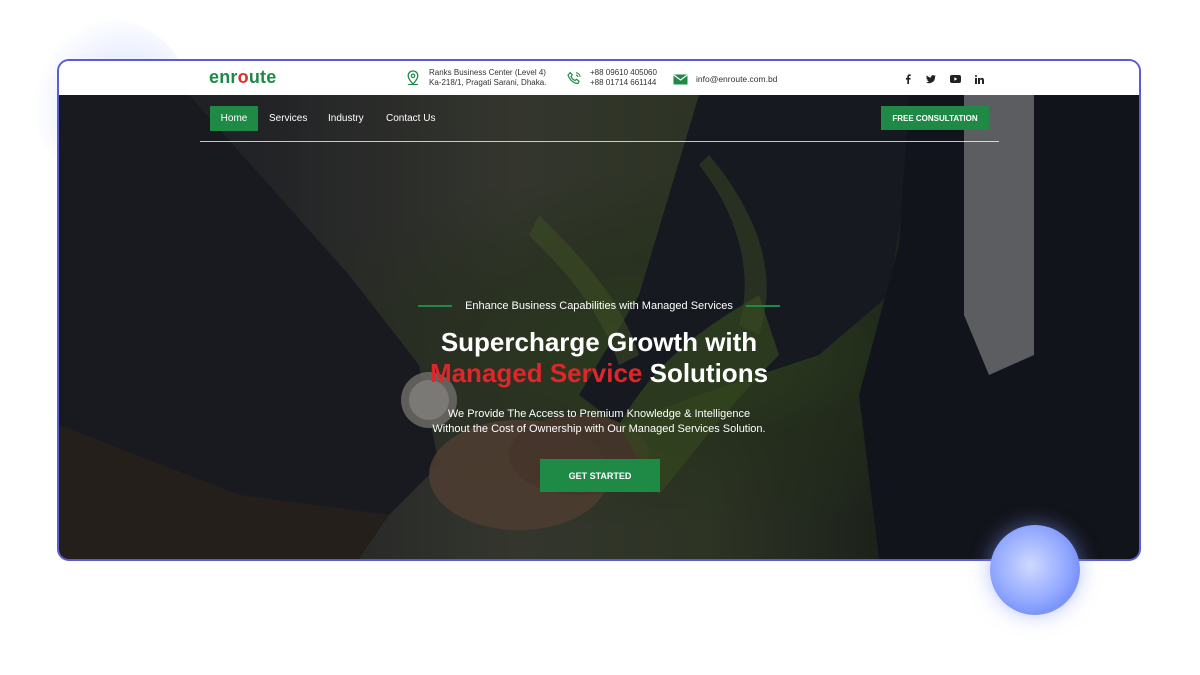 The height and width of the screenshot is (675, 1200). What do you see at coordinates (908, 79) in the screenshot?
I see `facebook-icon` at bounding box center [908, 79].